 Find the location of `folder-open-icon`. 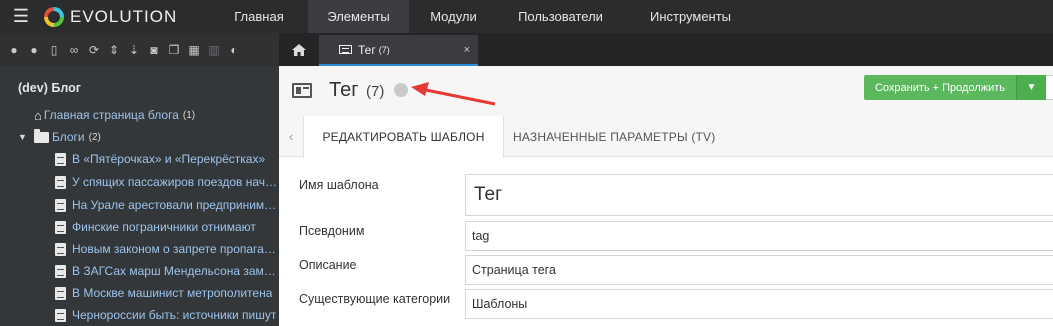

folder-open-icon is located at coordinates (41, 135).